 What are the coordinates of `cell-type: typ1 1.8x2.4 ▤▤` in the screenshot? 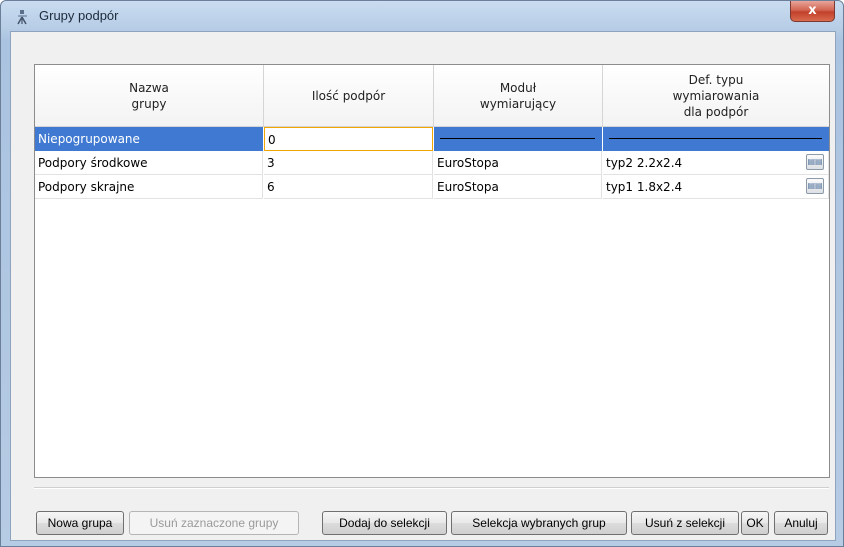 It's located at (716, 187).